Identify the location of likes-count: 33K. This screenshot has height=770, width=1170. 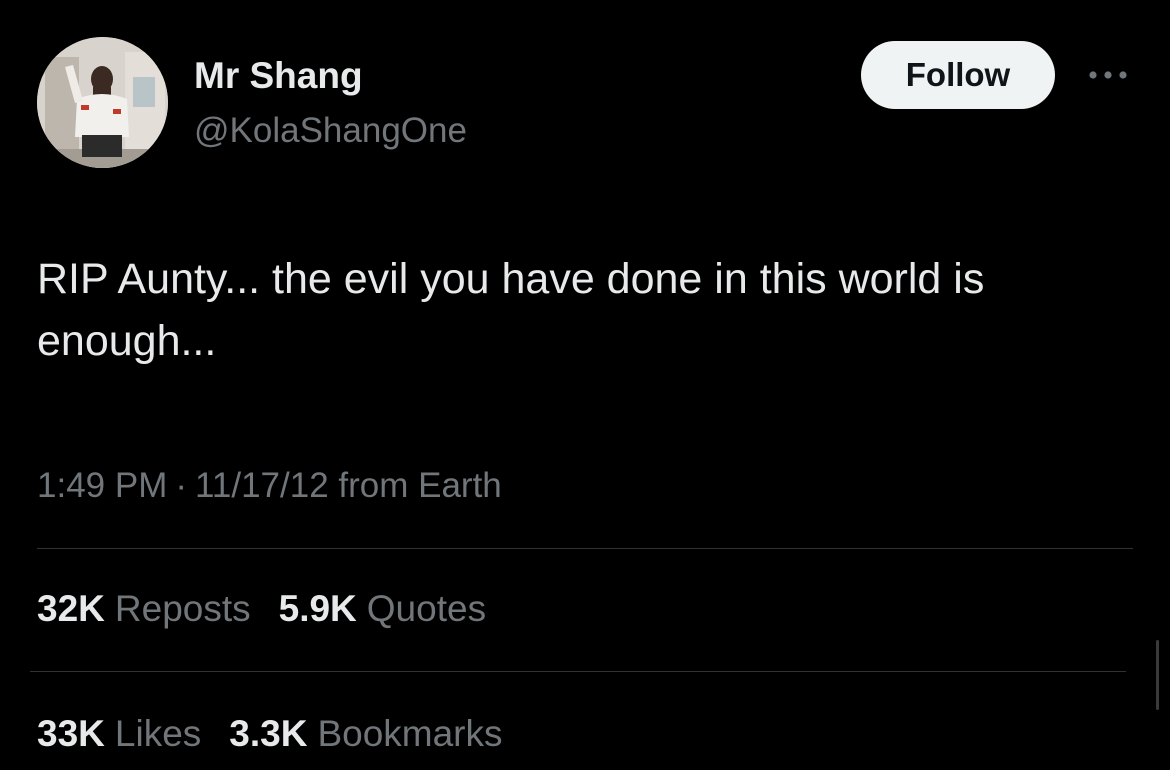
(71, 733).